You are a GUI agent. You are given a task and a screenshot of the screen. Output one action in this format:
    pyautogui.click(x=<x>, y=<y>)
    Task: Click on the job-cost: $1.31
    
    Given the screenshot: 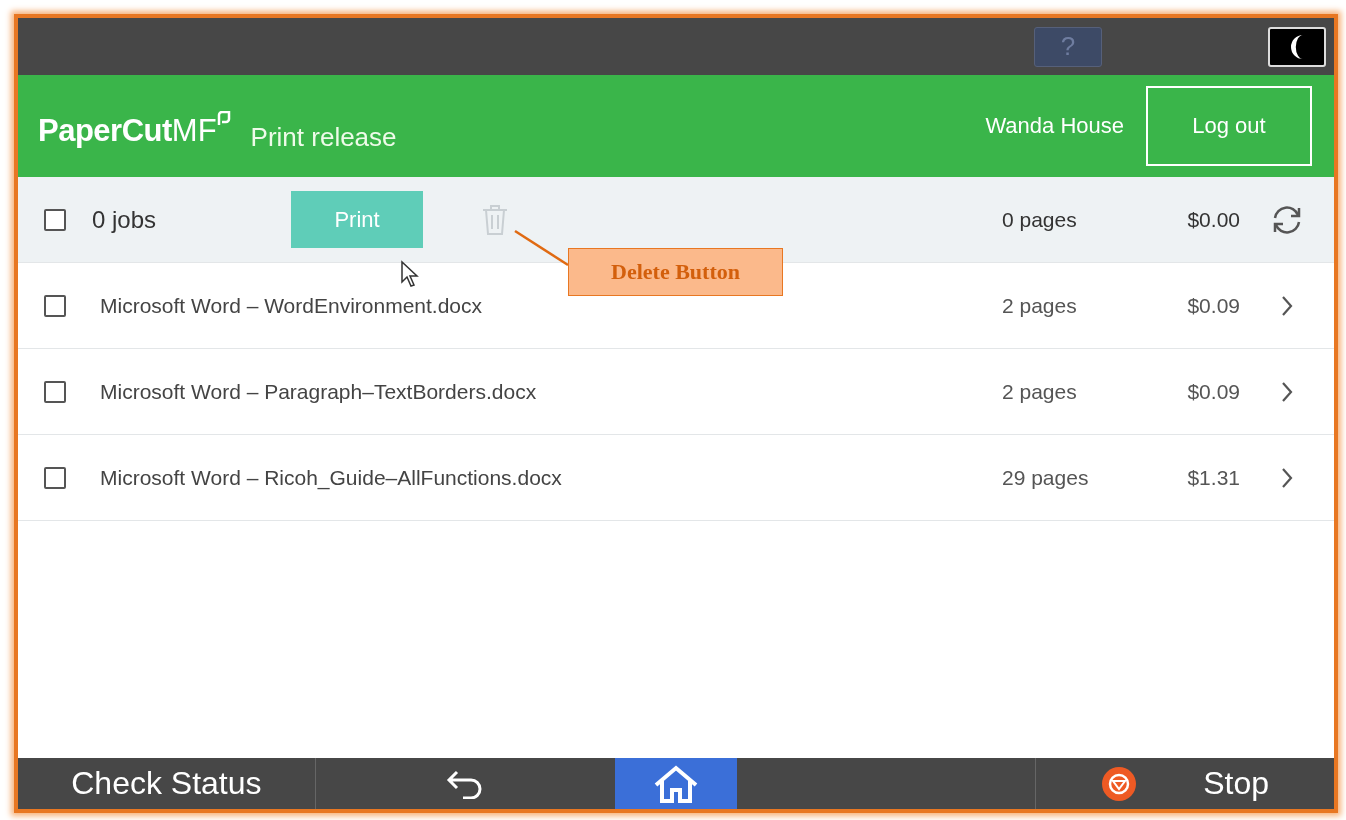 What is the action you would take?
    pyautogui.click(x=1213, y=477)
    